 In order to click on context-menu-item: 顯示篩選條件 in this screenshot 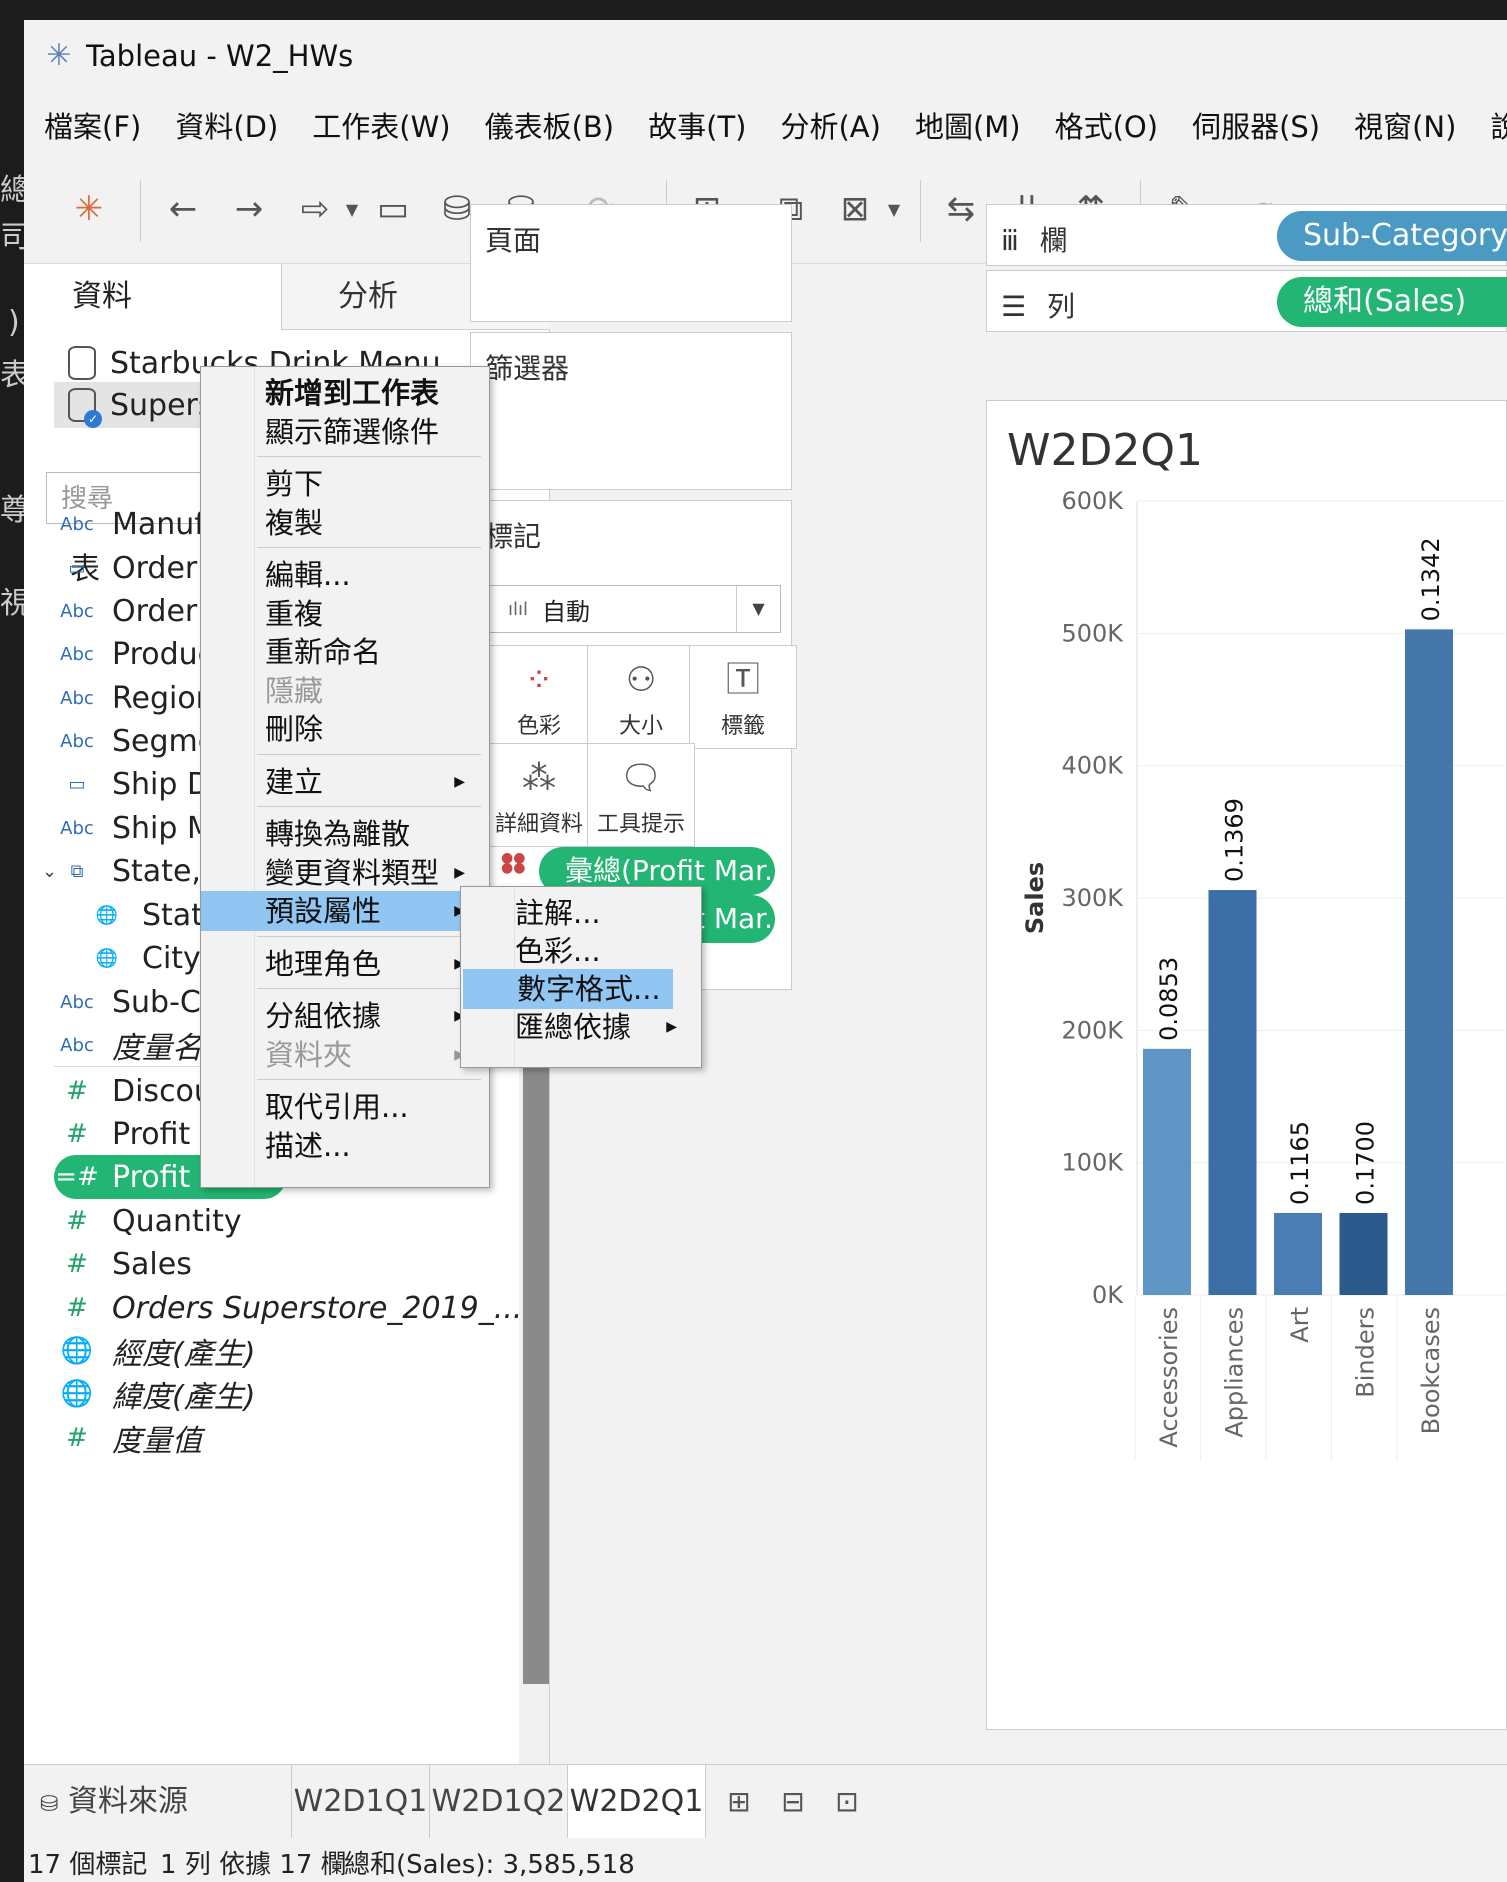, I will do `click(345, 432)`.